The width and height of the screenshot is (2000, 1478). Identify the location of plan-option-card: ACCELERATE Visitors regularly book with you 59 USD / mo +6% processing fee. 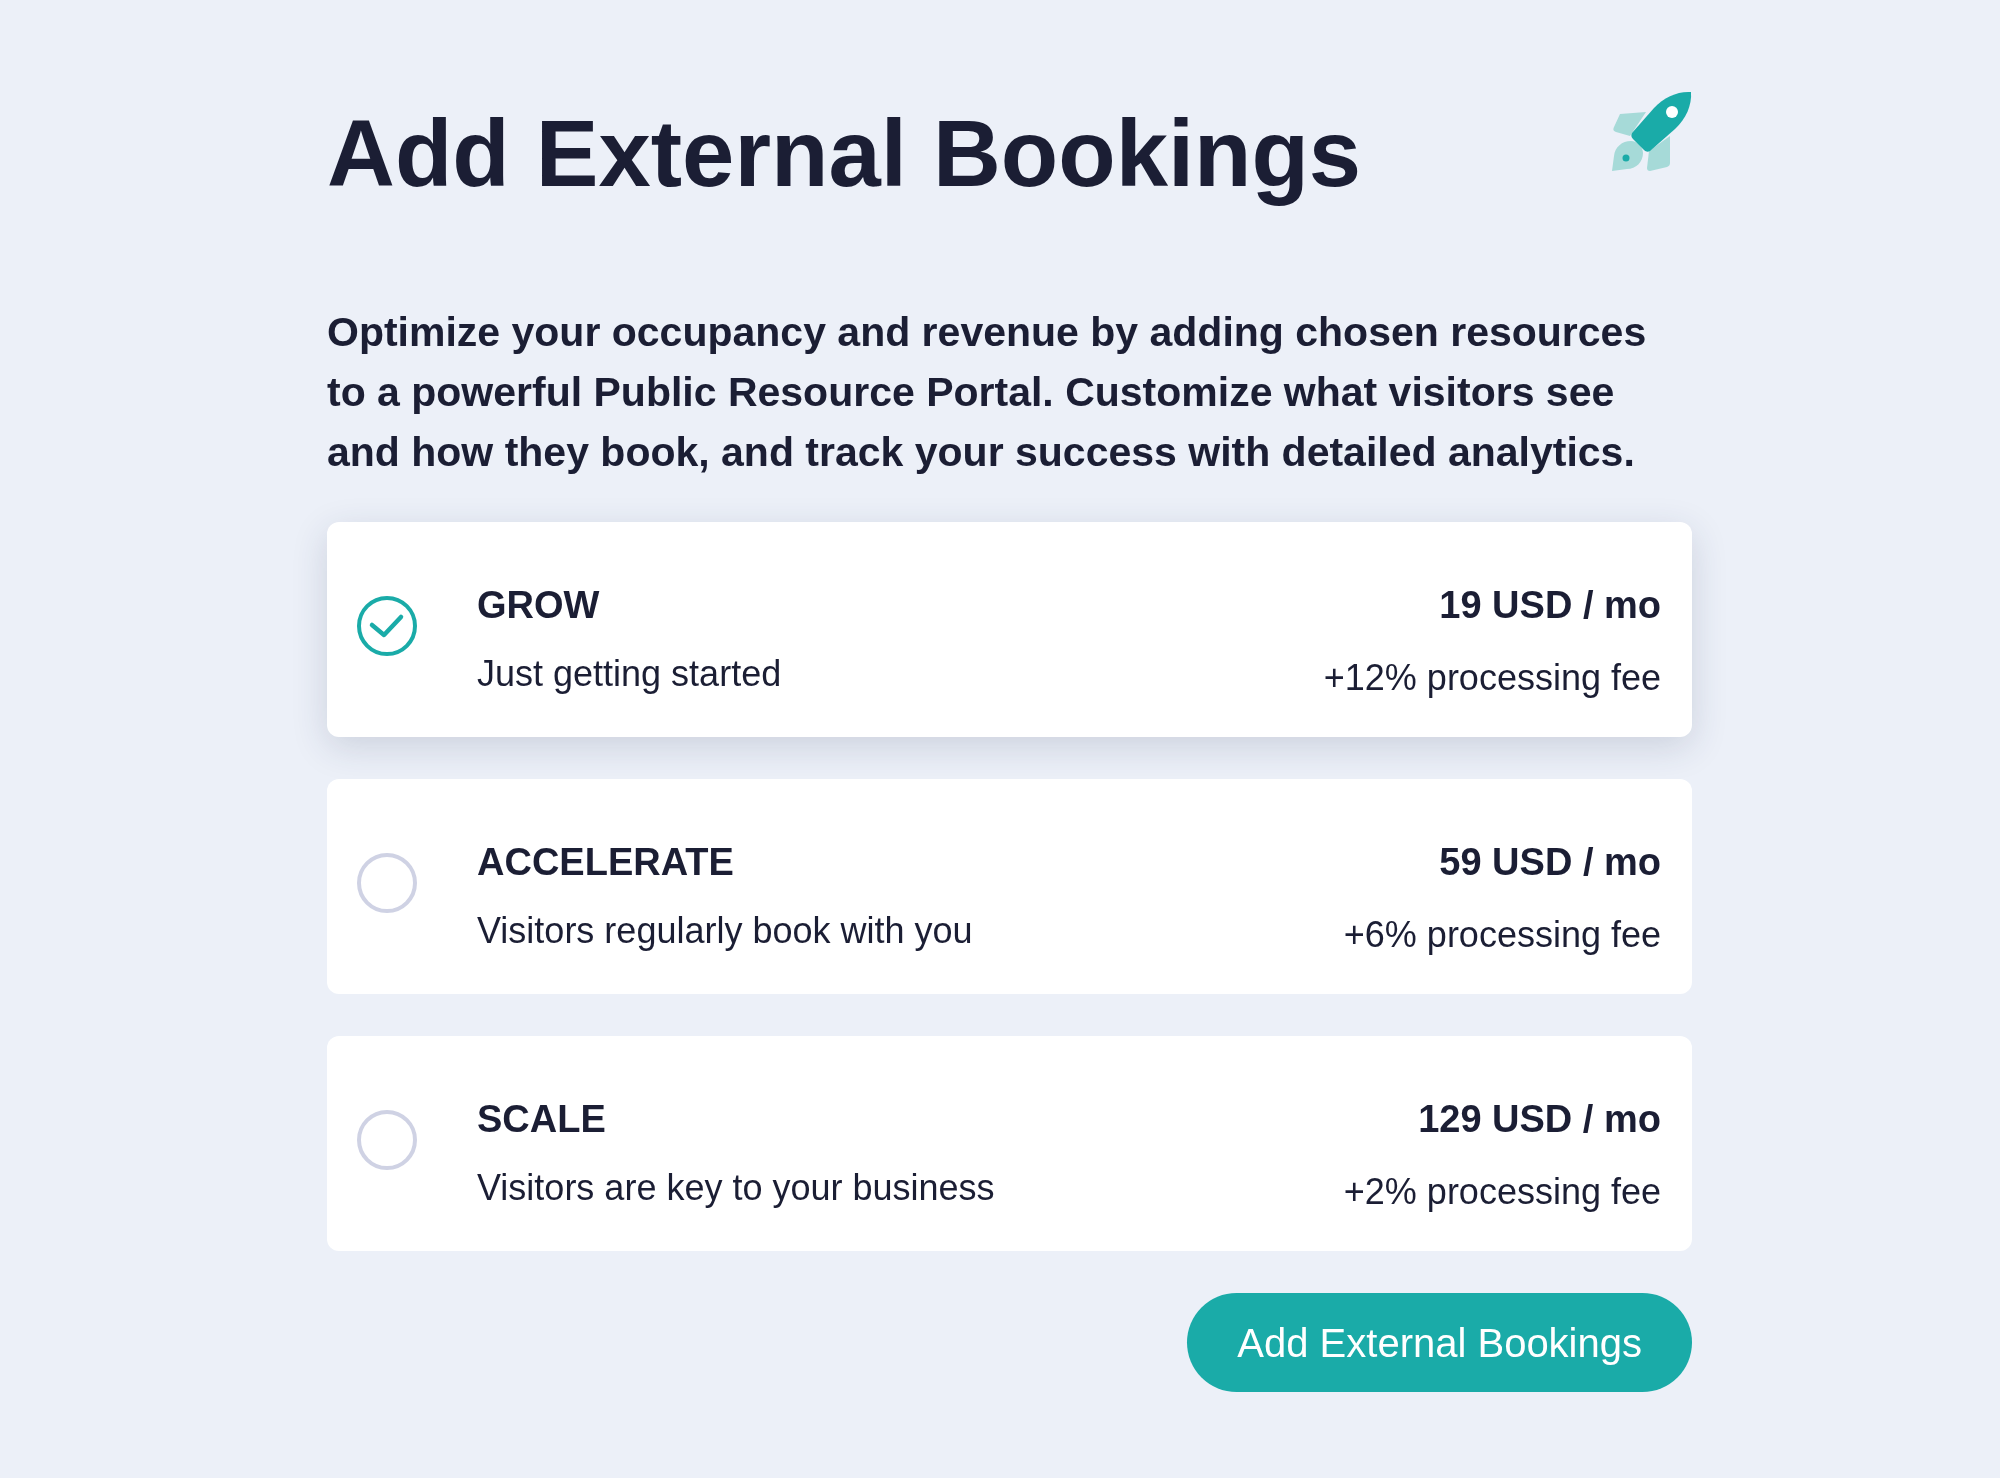
(1009, 886).